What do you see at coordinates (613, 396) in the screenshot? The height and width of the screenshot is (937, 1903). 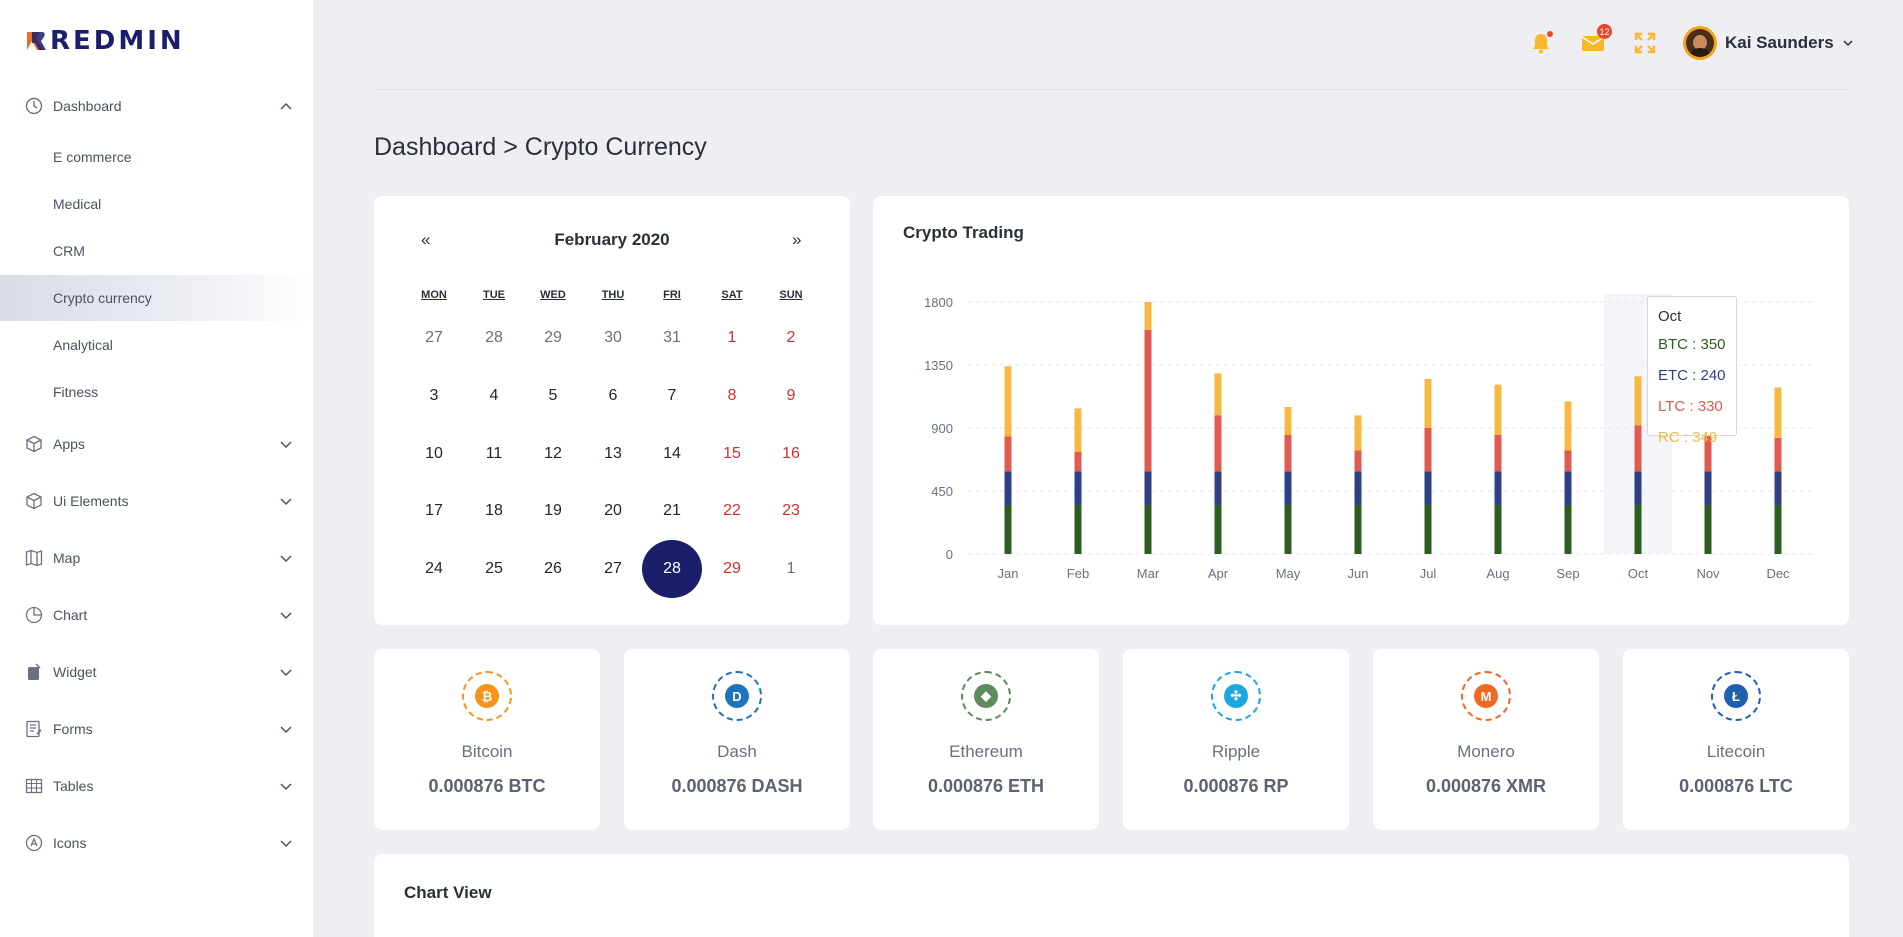 I see `calendar-day: 6` at bounding box center [613, 396].